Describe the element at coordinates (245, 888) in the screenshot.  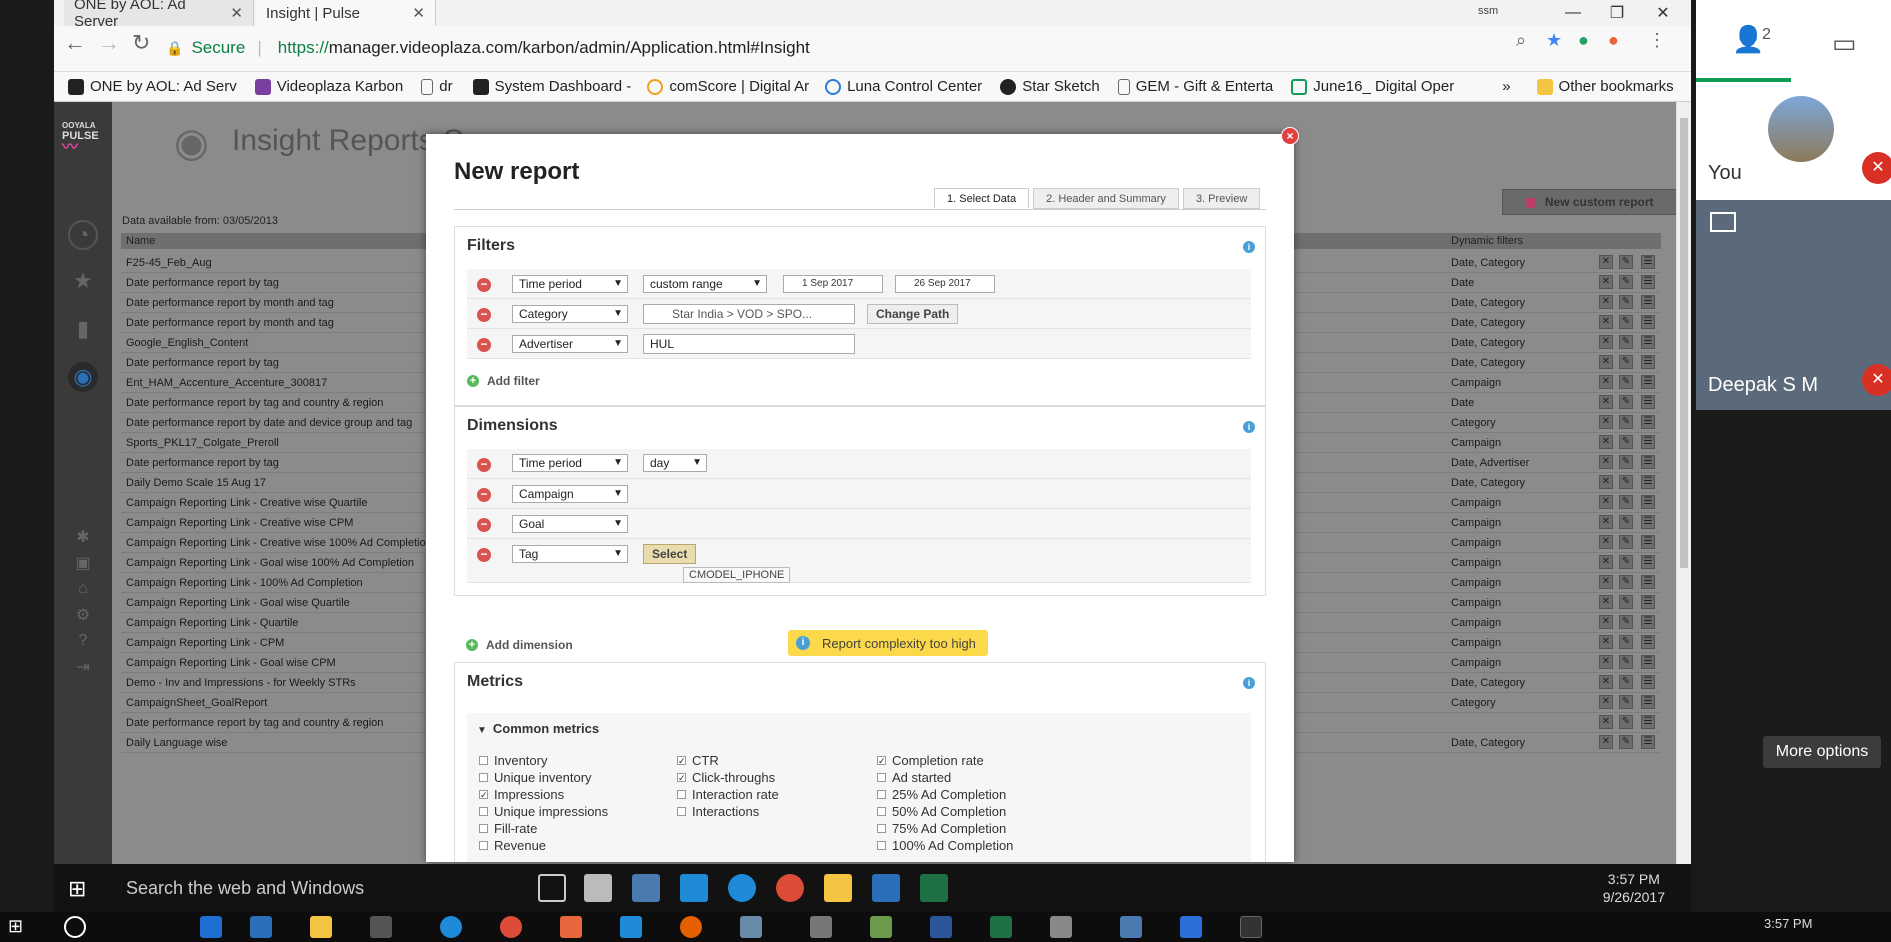
I see `taskbar-search: Search the web and Windows` at that location.